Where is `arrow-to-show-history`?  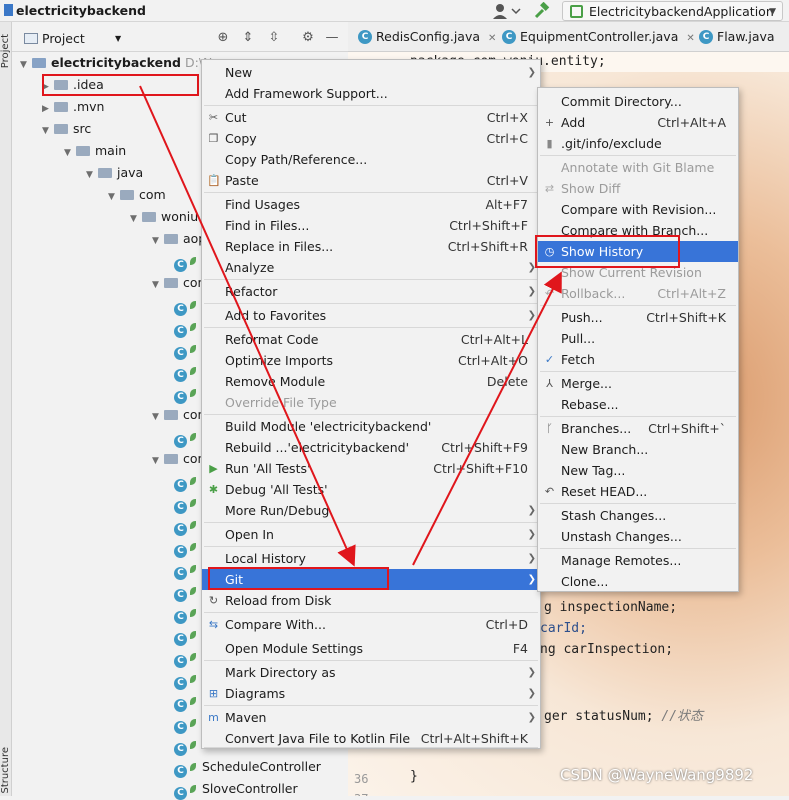
arrow-to-show-history is located at coordinates (487, 418).